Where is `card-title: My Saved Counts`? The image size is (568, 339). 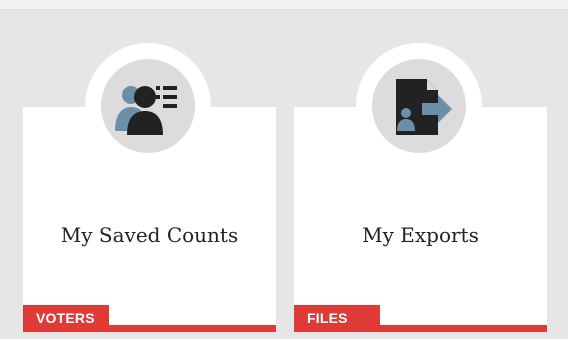 card-title: My Saved Counts is located at coordinates (149, 235).